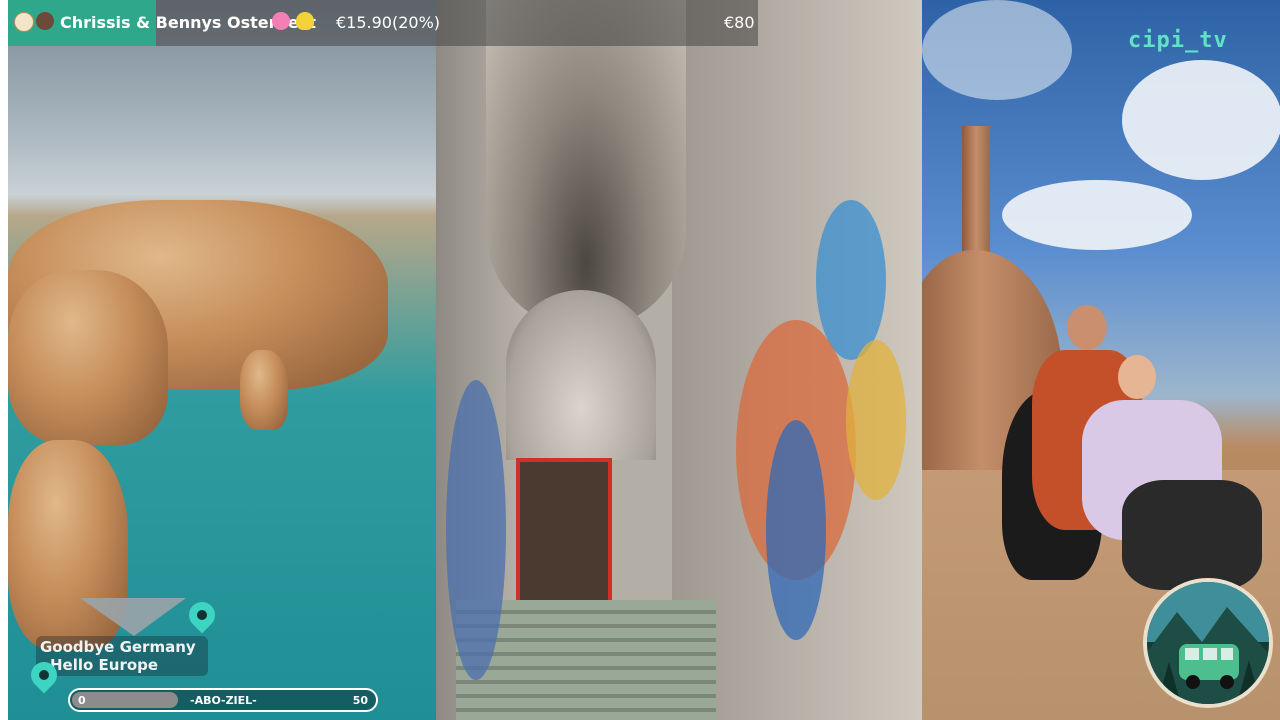 Image resolution: width=1280 pixels, height=720 pixels. What do you see at coordinates (586, 165) in the screenshot?
I see `tunnel-vault` at bounding box center [586, 165].